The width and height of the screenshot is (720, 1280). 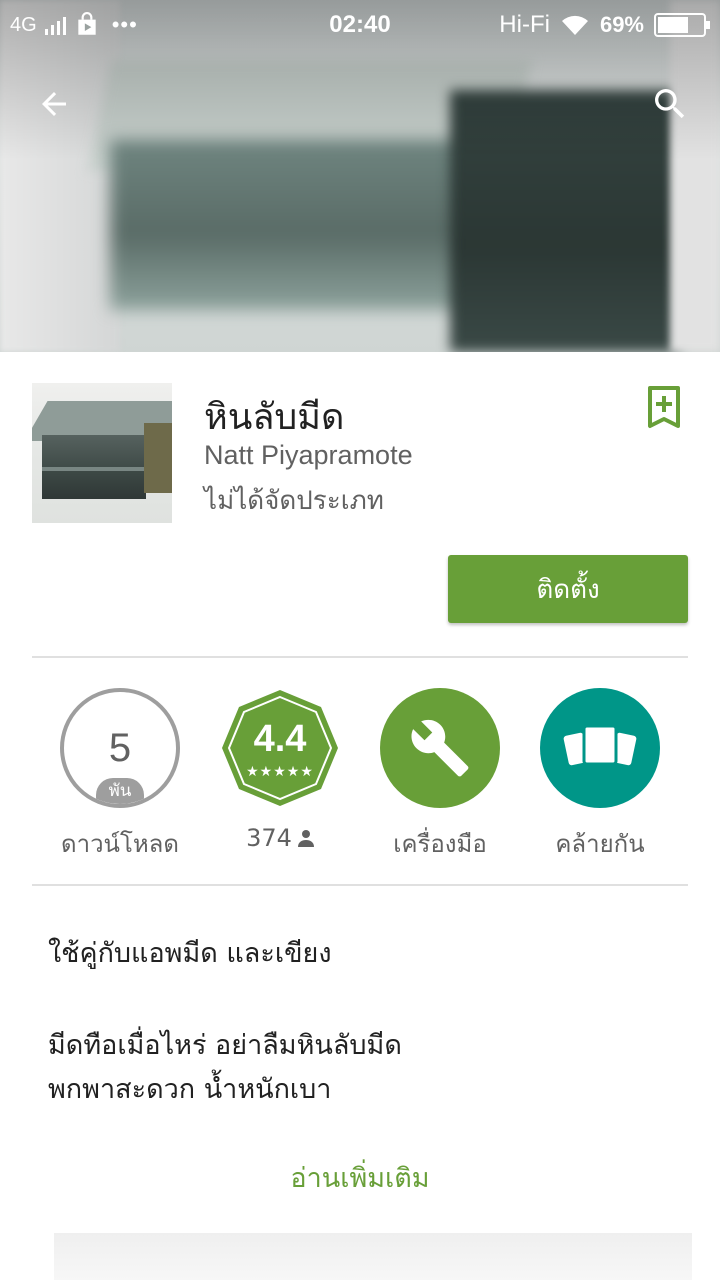 I want to click on search-button, so click(x=670, y=104).